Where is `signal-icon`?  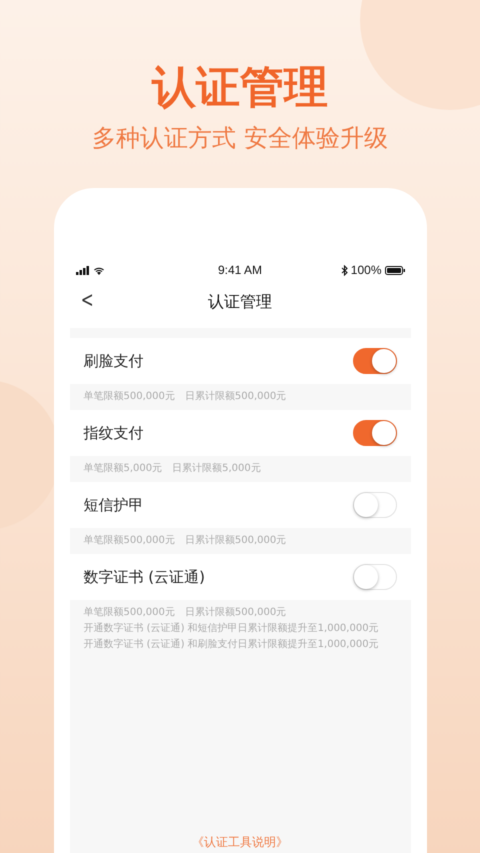
signal-icon is located at coordinates (83, 270).